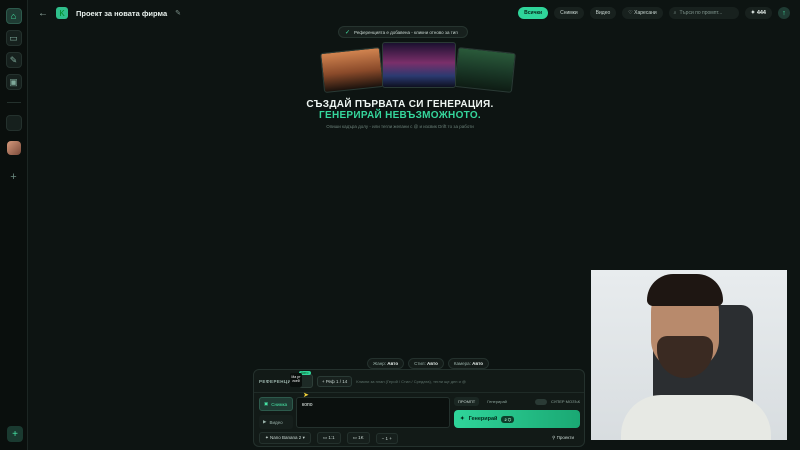 Image resolution: width=800 pixels, height=450 pixels. Describe the element at coordinates (508, 419) in the screenshot. I see `generate-cost: 2 ⬡` at that location.